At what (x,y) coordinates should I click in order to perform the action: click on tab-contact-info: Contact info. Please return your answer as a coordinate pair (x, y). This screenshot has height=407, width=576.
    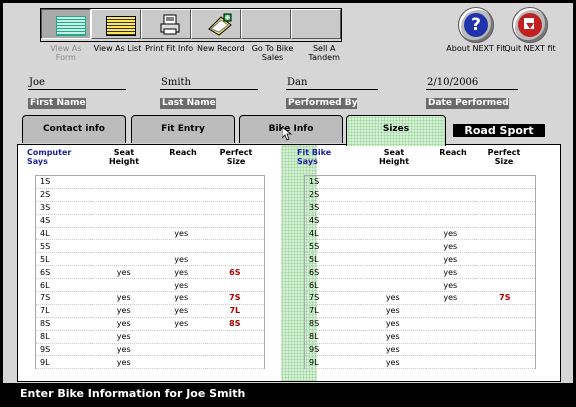
    Looking at the image, I should click on (74, 129).